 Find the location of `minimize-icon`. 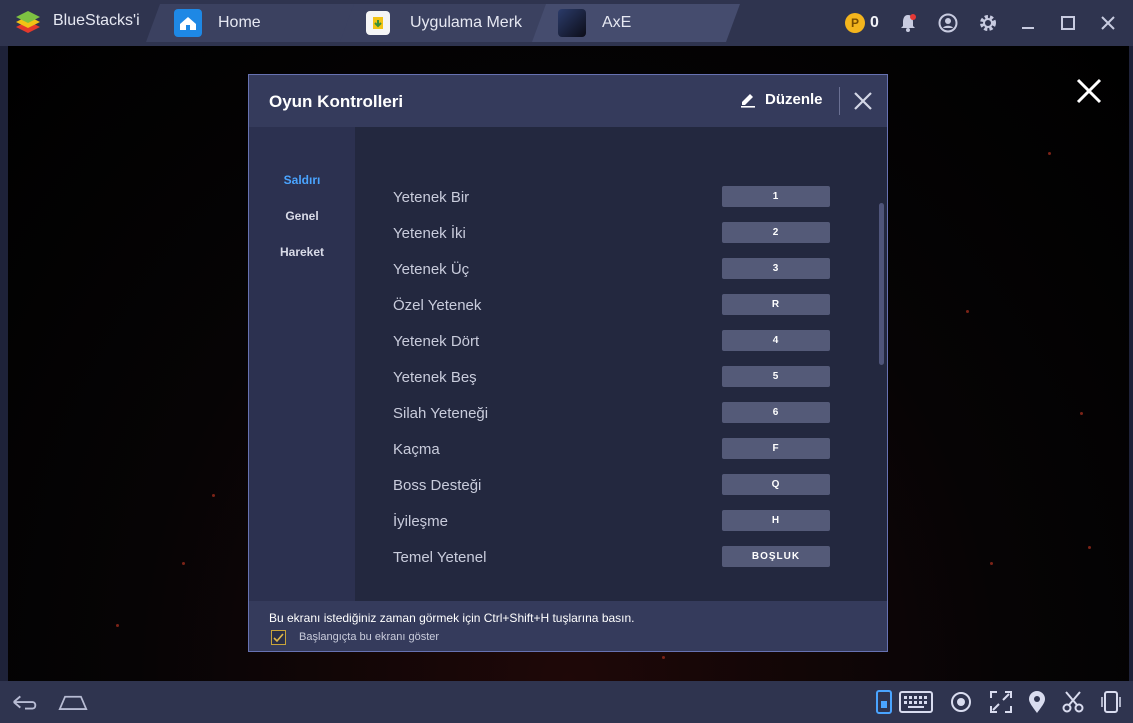

minimize-icon is located at coordinates (1028, 23).